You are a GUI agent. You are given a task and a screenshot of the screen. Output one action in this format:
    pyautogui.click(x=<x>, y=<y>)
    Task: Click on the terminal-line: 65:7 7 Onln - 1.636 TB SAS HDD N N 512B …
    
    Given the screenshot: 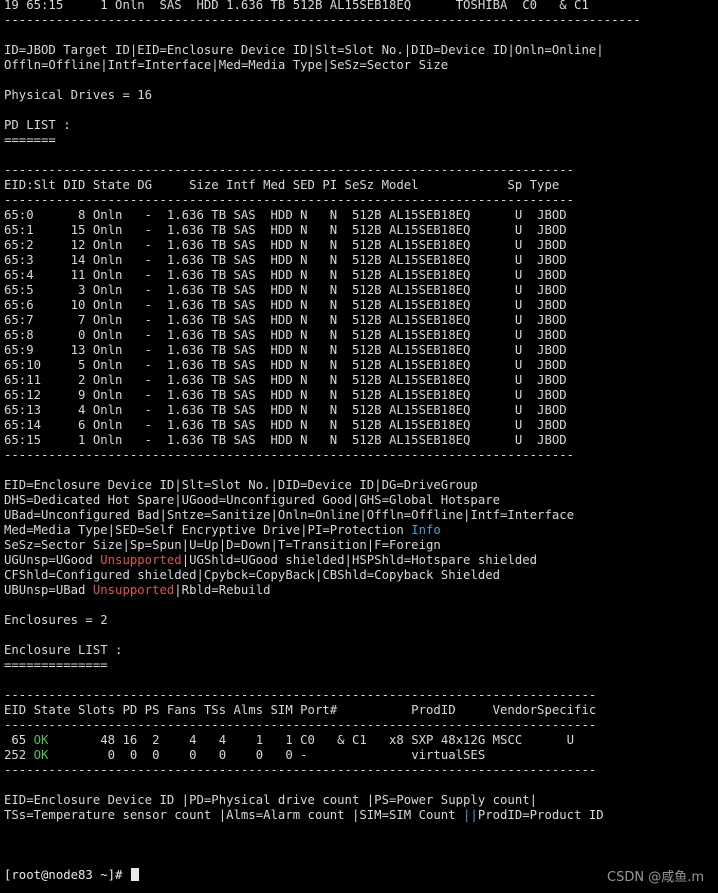 What is the action you would take?
    pyautogui.click(x=360, y=320)
    